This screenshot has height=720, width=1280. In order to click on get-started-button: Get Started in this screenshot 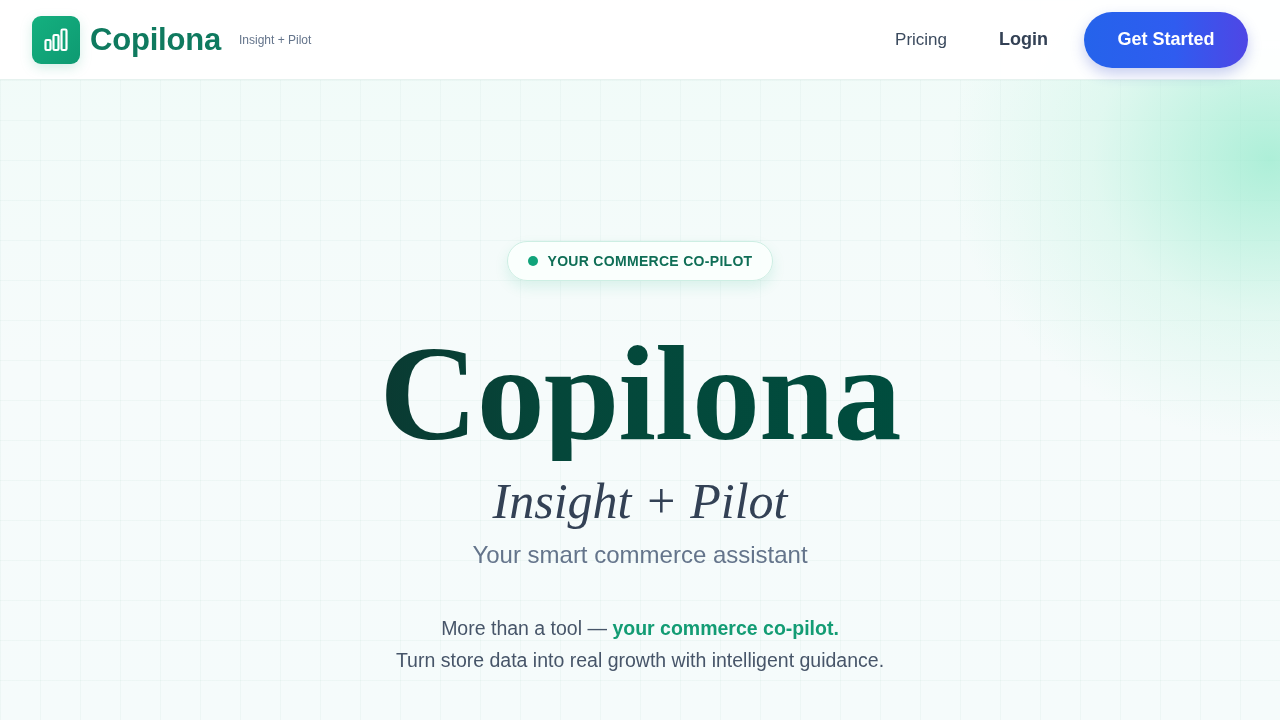, I will do `click(1166, 39)`.